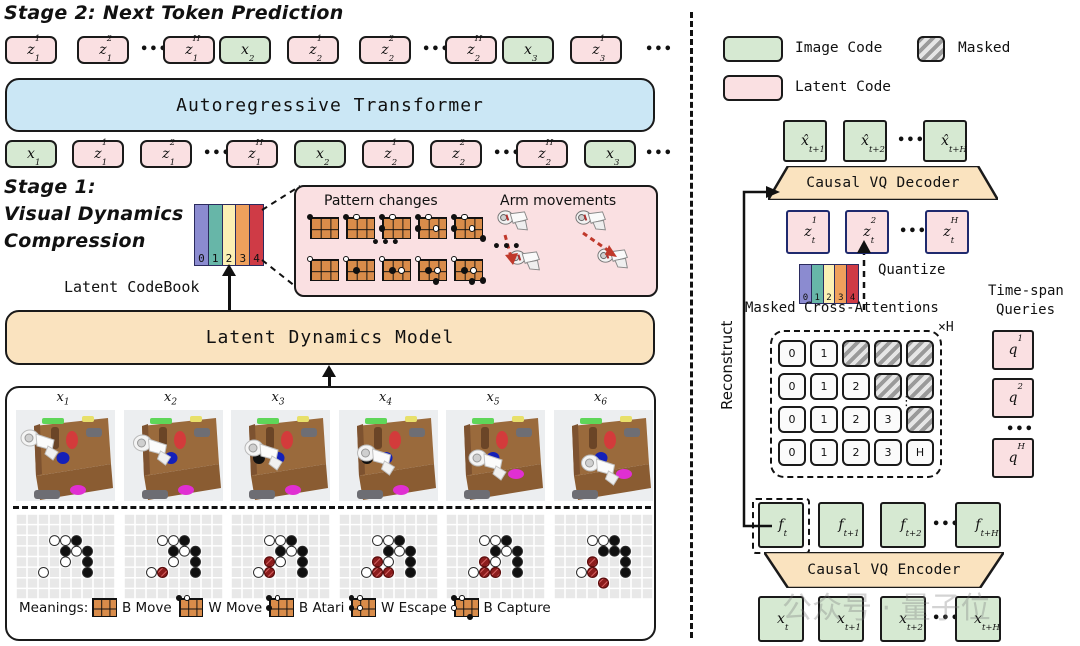 The height and width of the screenshot is (646, 1080). Describe the element at coordinates (596, 49) in the screenshot. I see `input-token-10: z13` at that location.